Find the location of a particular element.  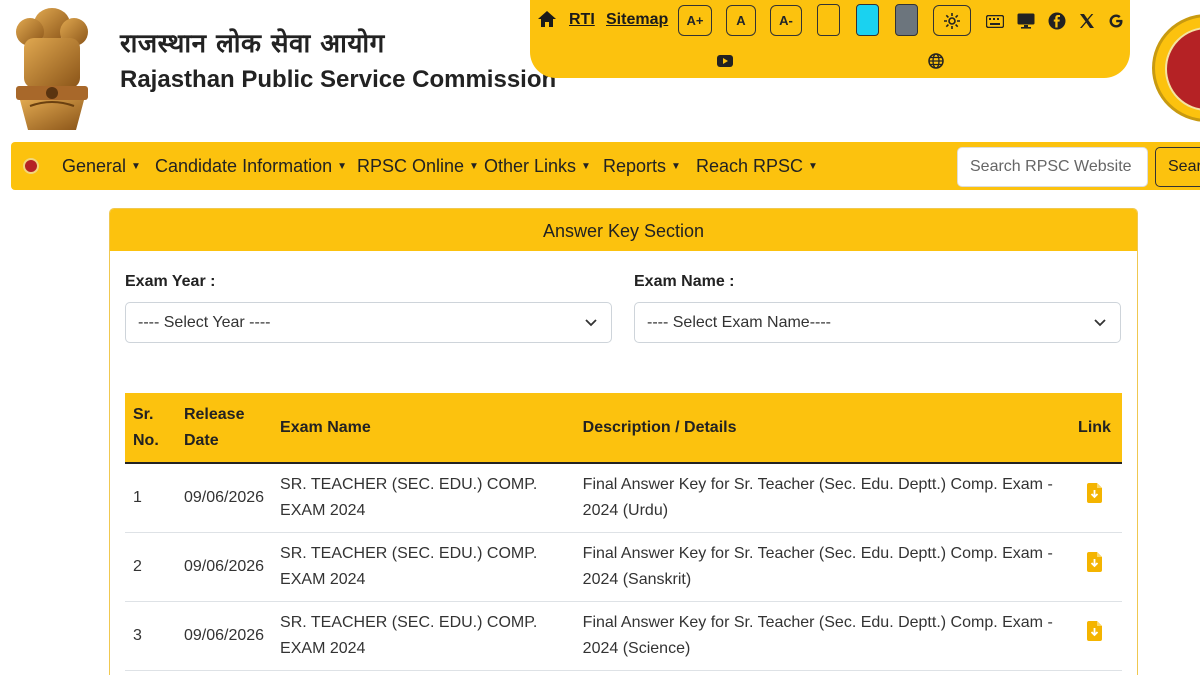

x-icon is located at coordinates (1087, 21).